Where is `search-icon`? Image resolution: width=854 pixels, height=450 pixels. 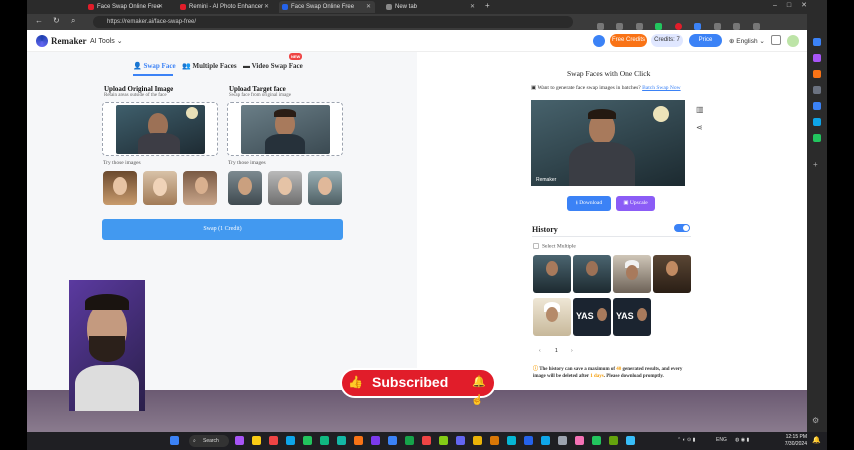
search-icon is located at coordinates (817, 42).